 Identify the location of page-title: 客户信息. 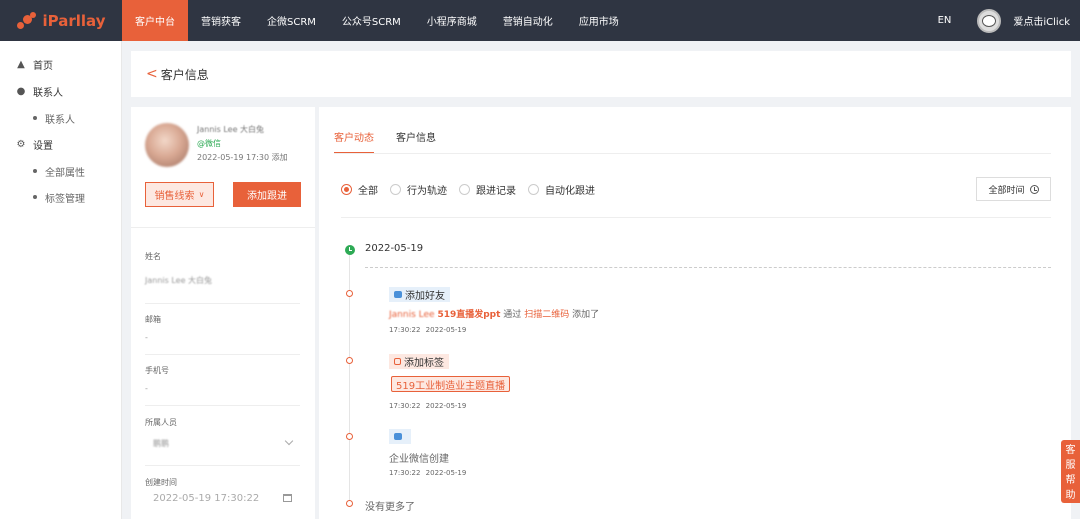
(184, 74).